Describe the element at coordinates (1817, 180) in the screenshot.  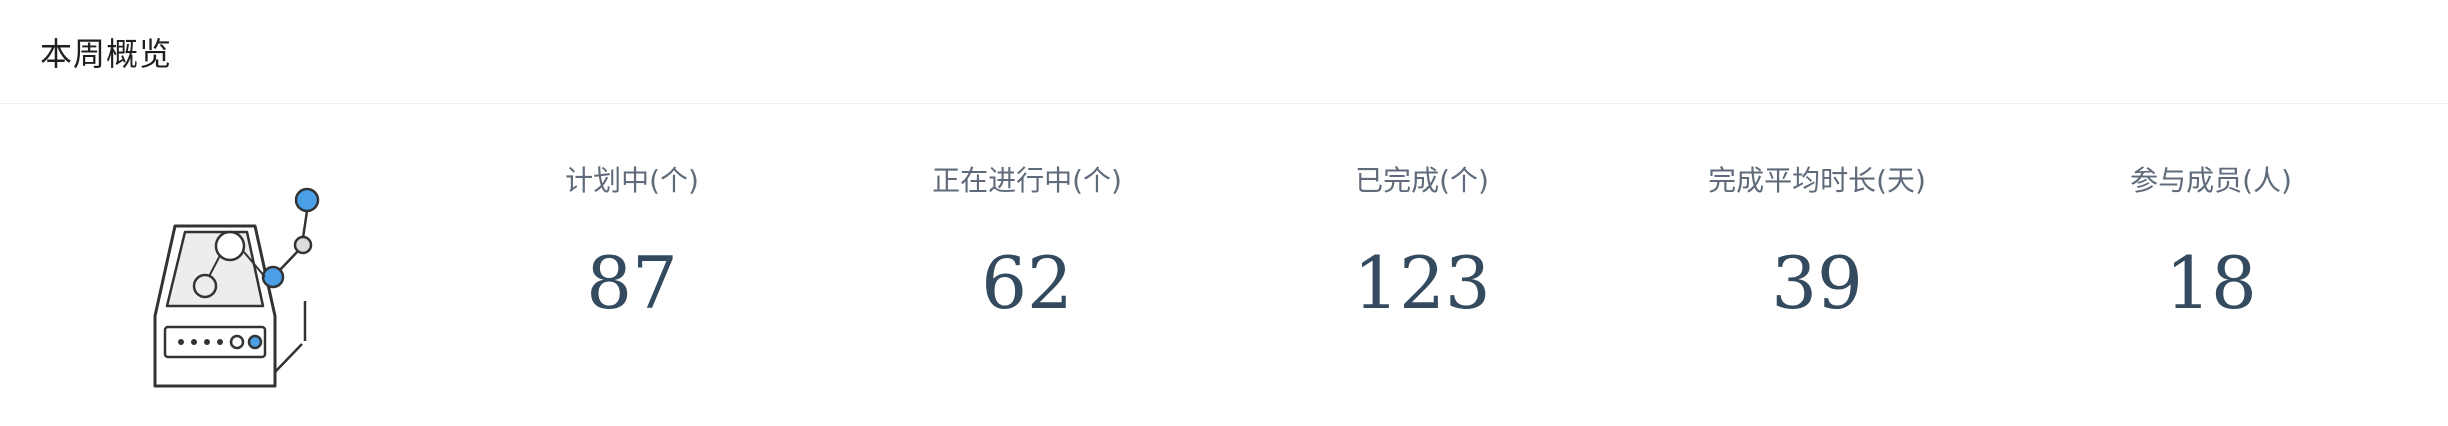
I see `stat-label: 完成平均时长(天)` at that location.